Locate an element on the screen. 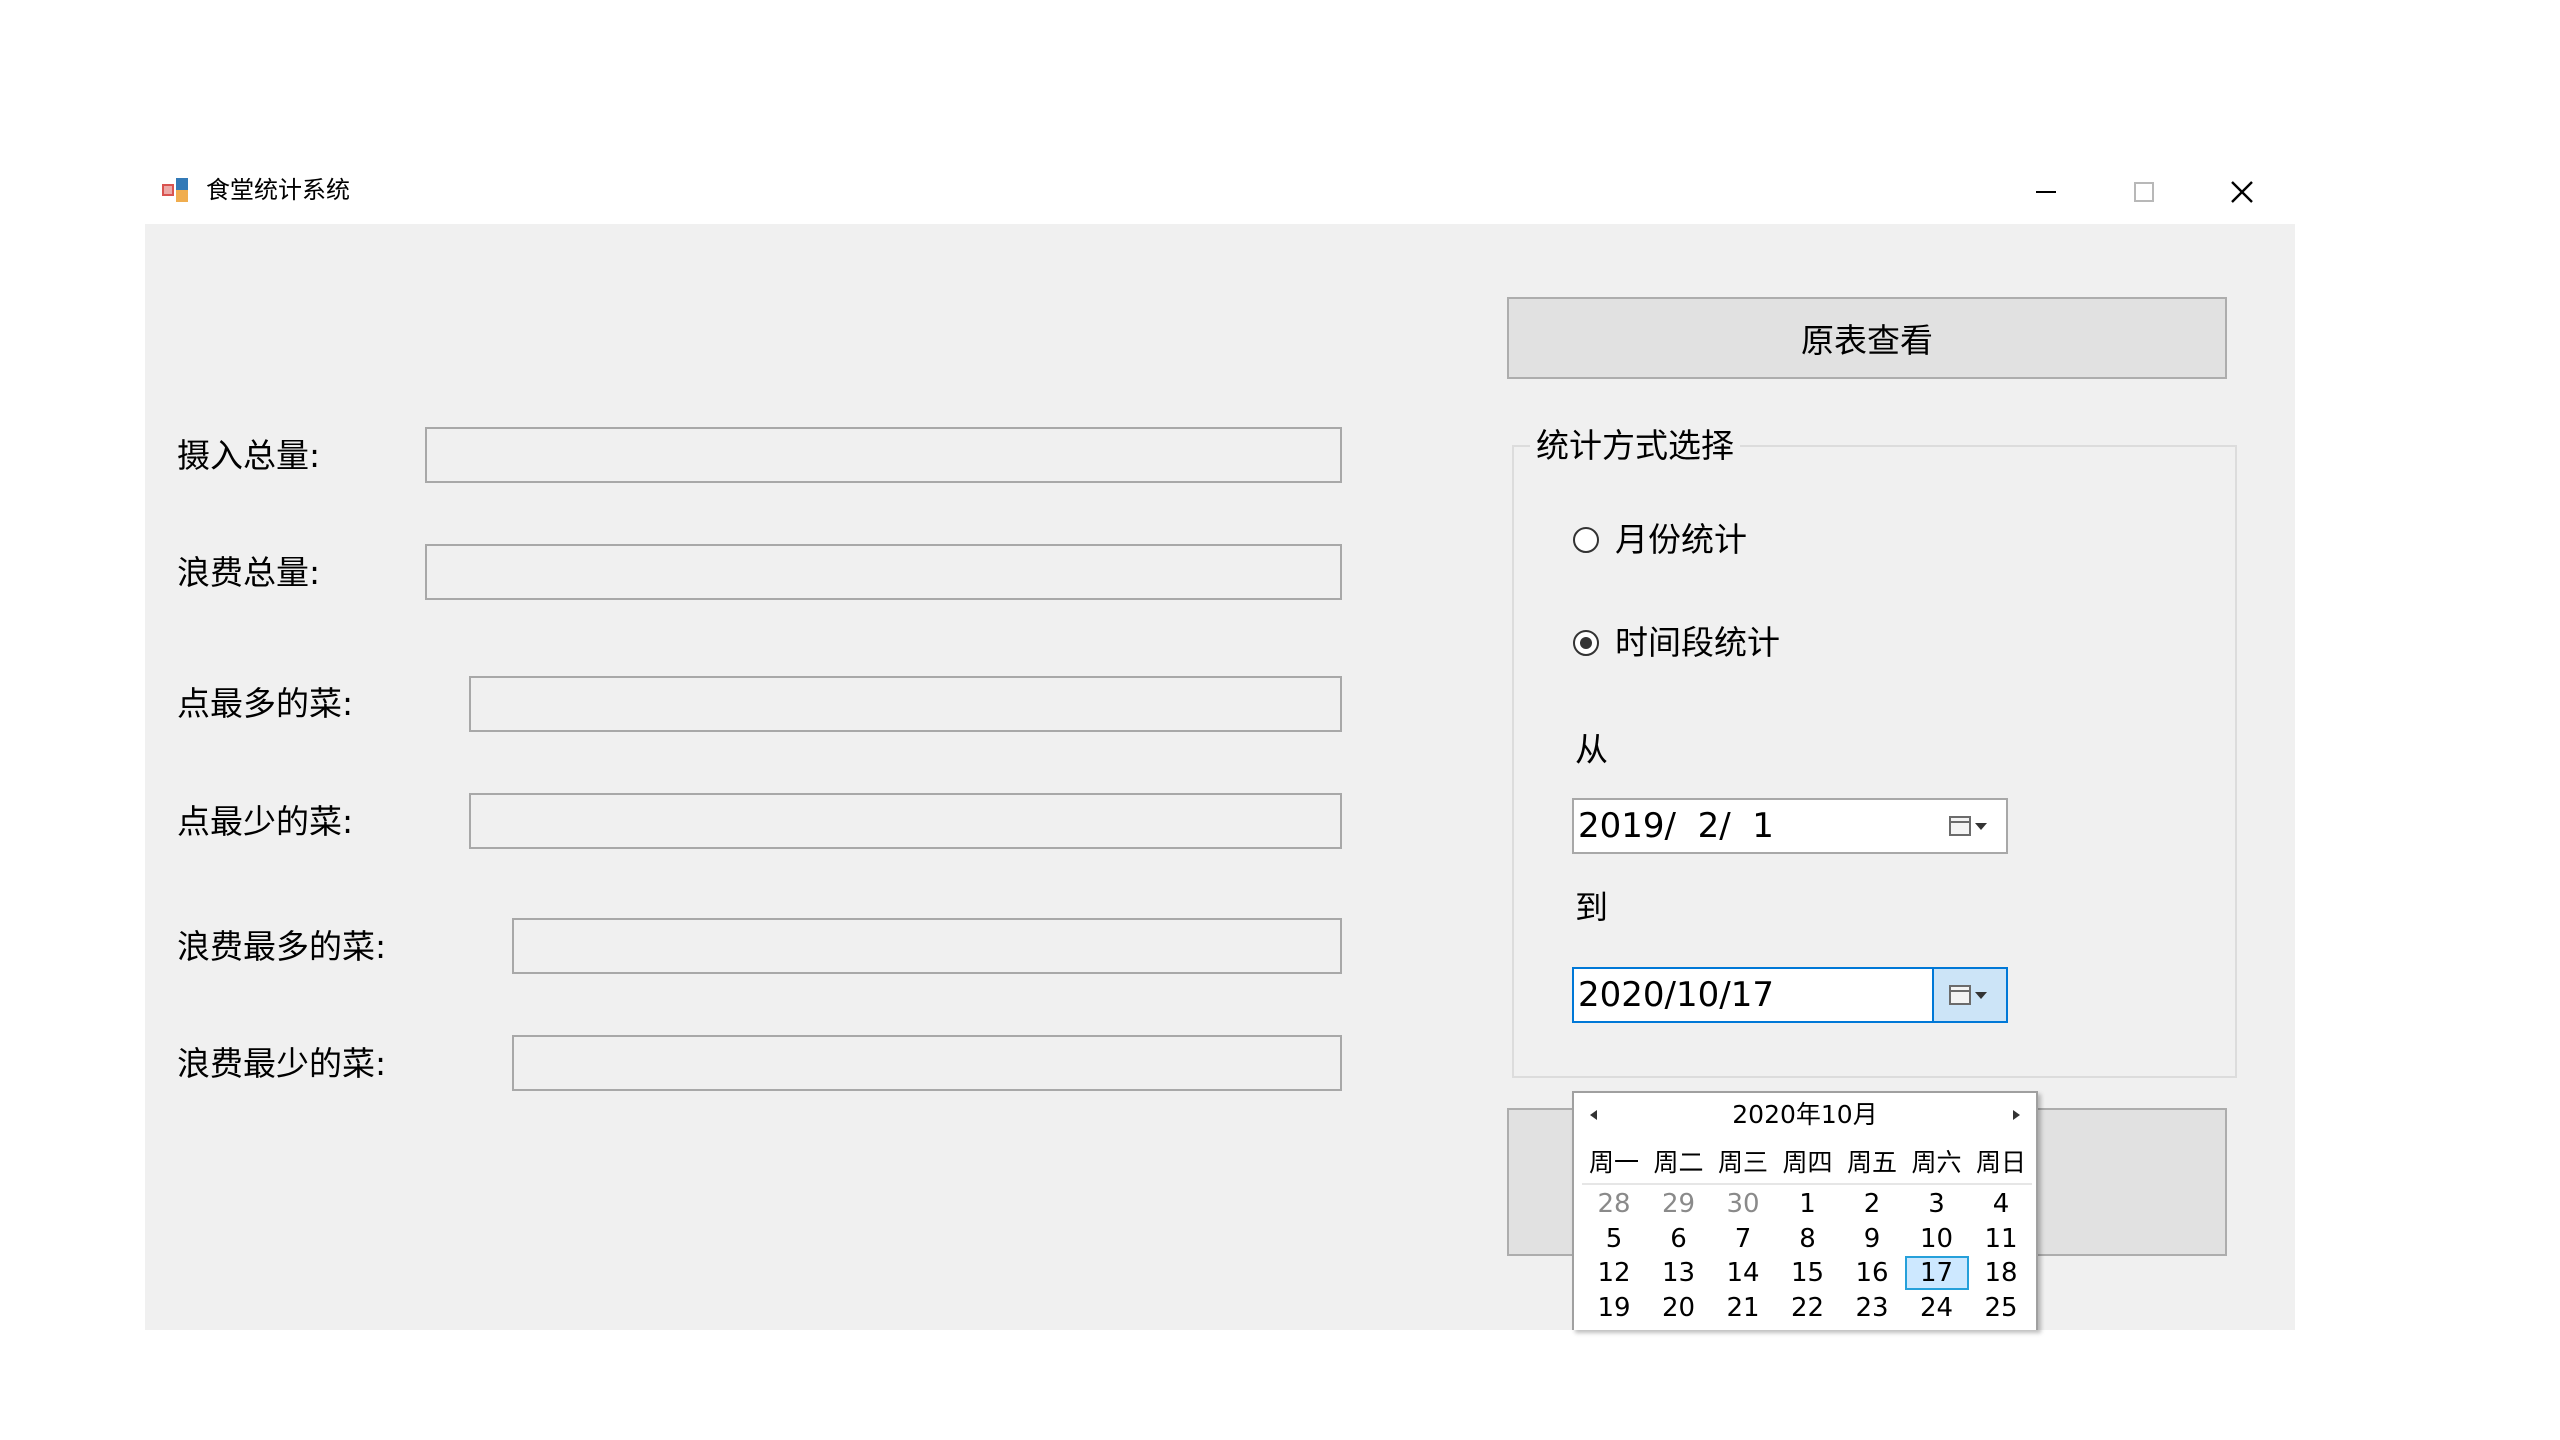 Image resolution: width=2560 pixels, height=1440 pixels. calendar-day: 11 is located at coordinates (2001, 1239).